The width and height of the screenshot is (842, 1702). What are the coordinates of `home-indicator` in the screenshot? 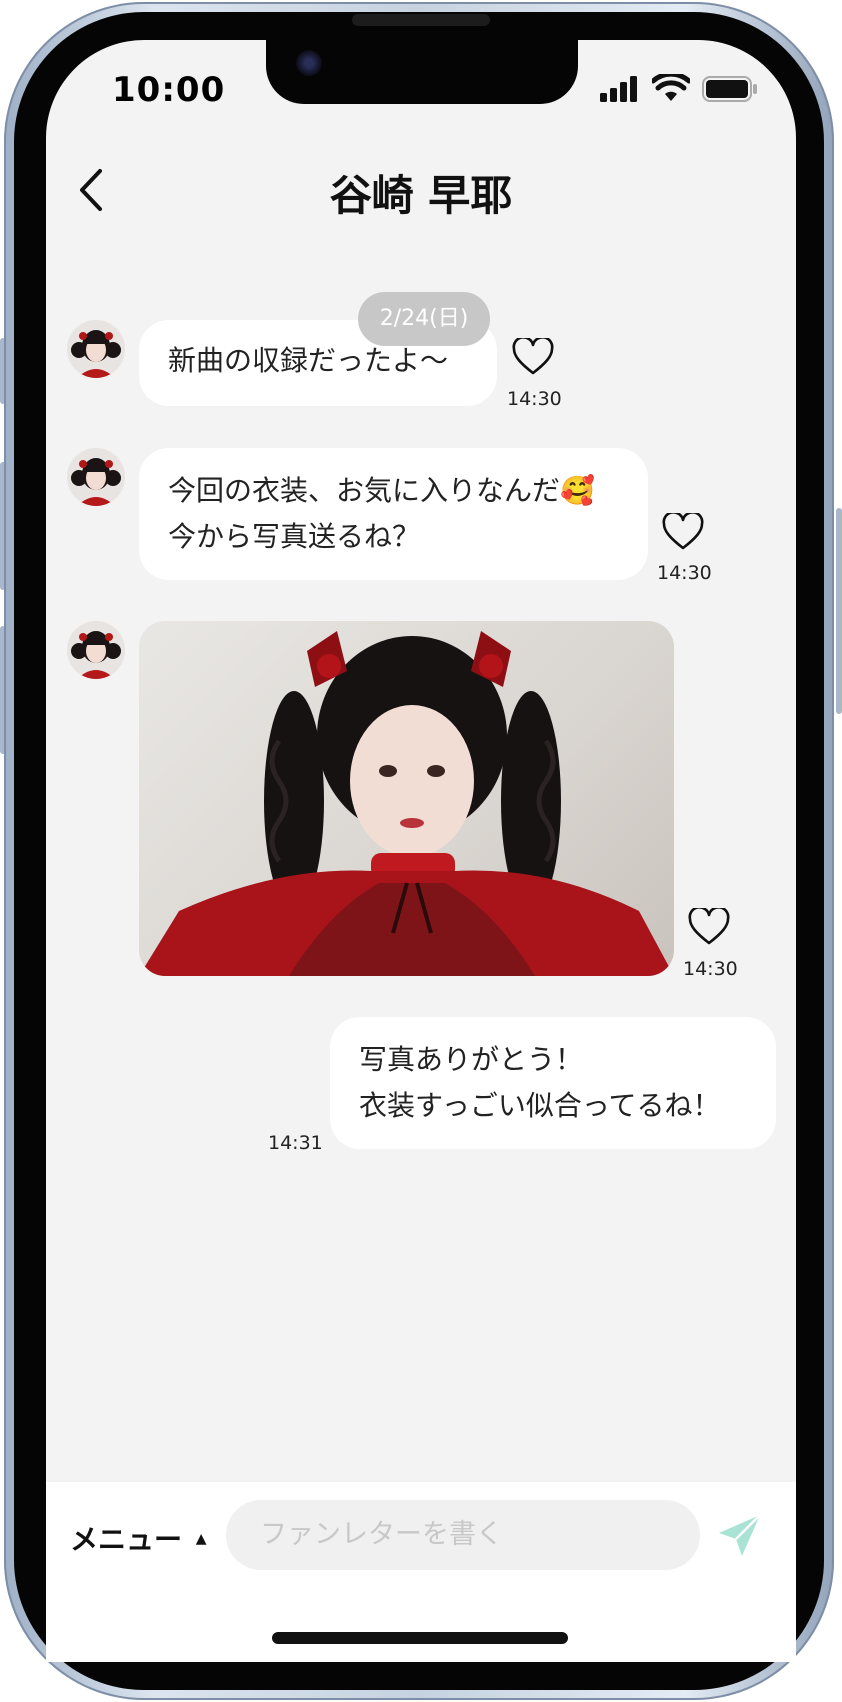 It's located at (420, 1638).